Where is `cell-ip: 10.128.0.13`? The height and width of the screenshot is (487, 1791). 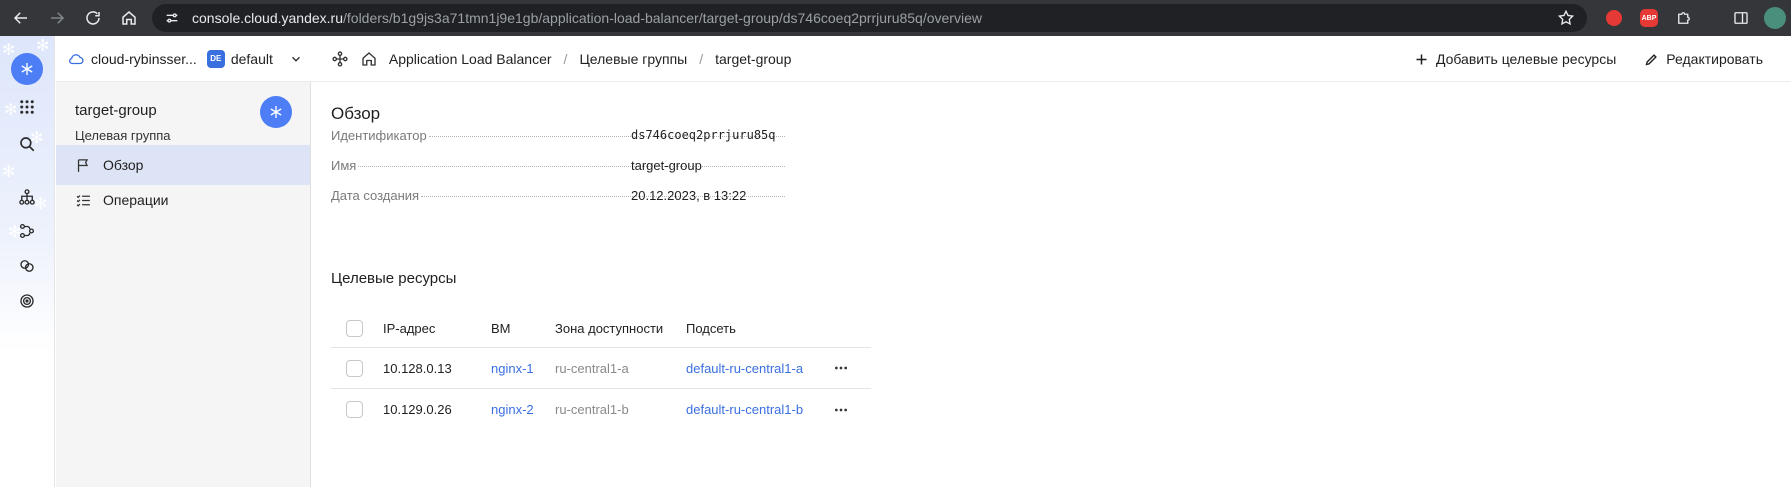 cell-ip: 10.128.0.13 is located at coordinates (417, 368).